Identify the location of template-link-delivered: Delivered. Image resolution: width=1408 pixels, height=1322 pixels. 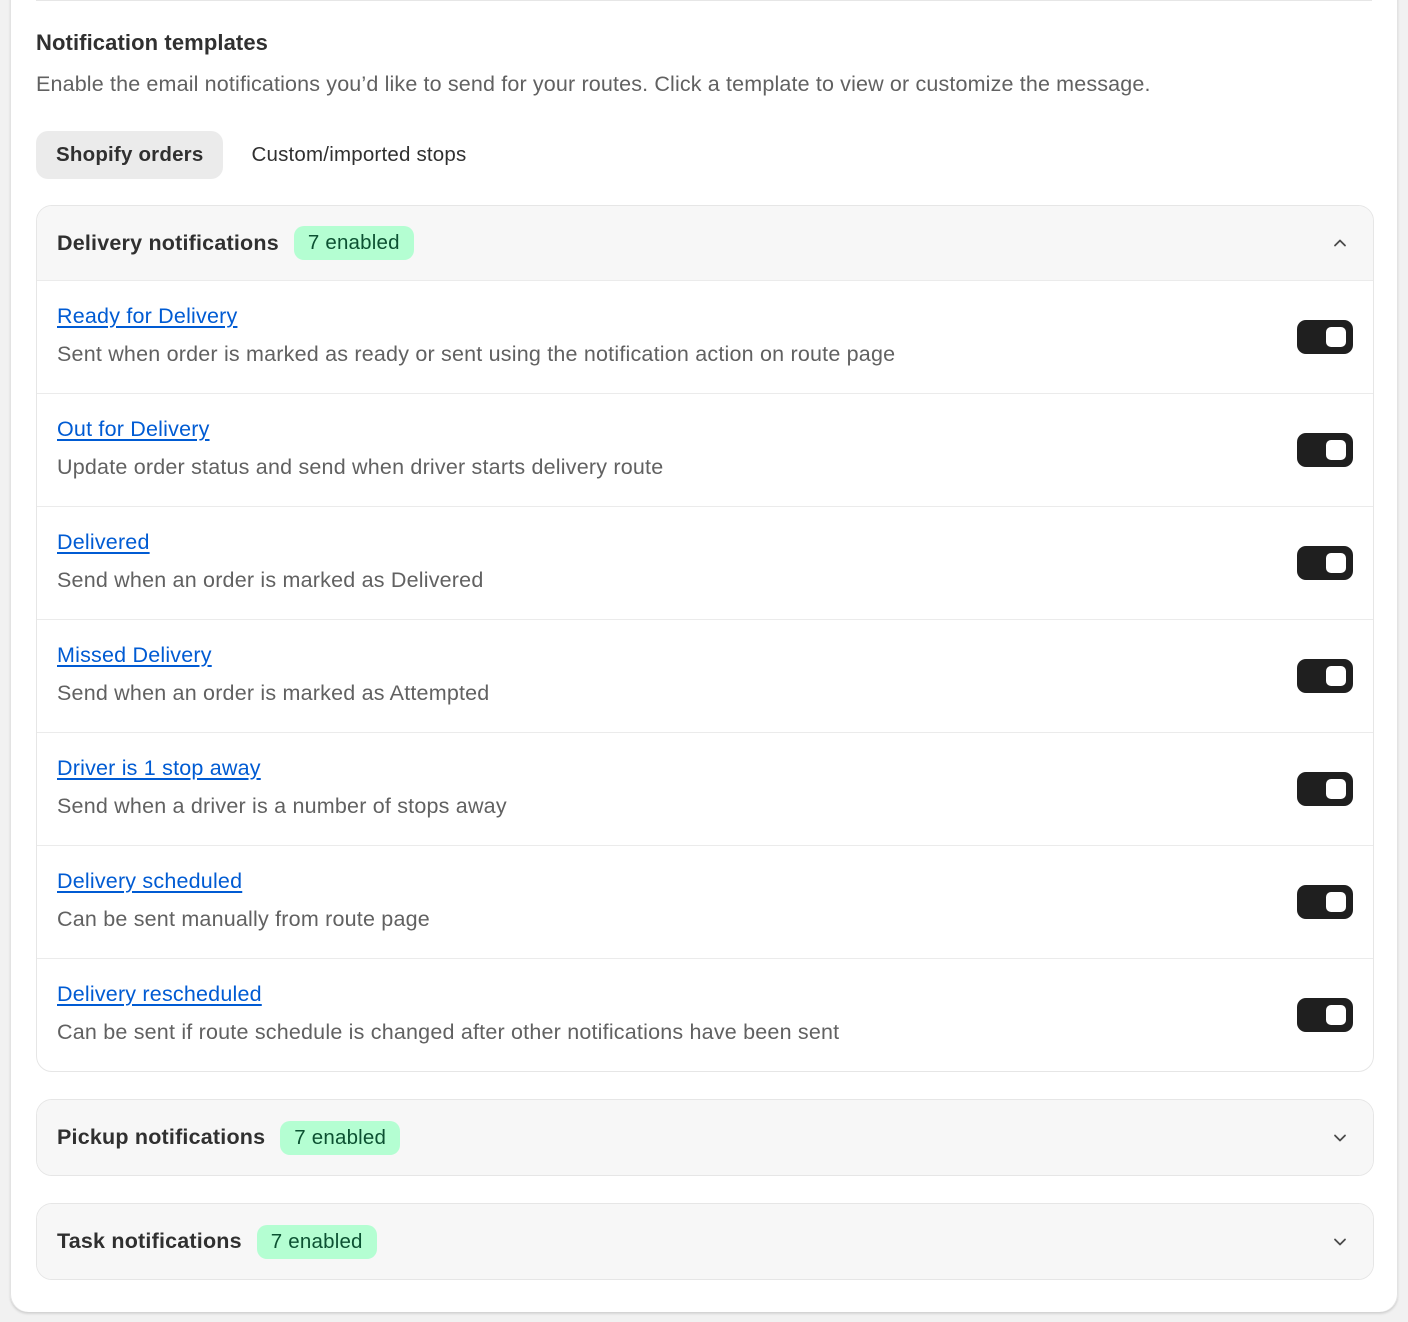
(103, 542).